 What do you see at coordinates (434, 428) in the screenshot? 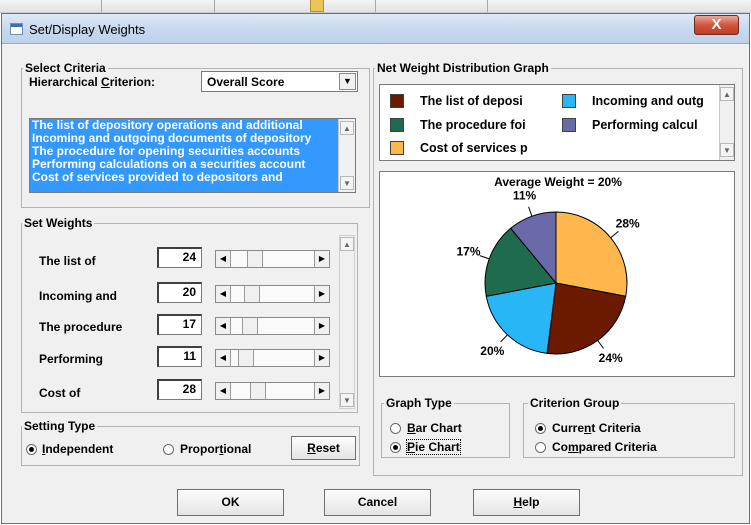
I see `bar-chart-label: Bar Chart` at bounding box center [434, 428].